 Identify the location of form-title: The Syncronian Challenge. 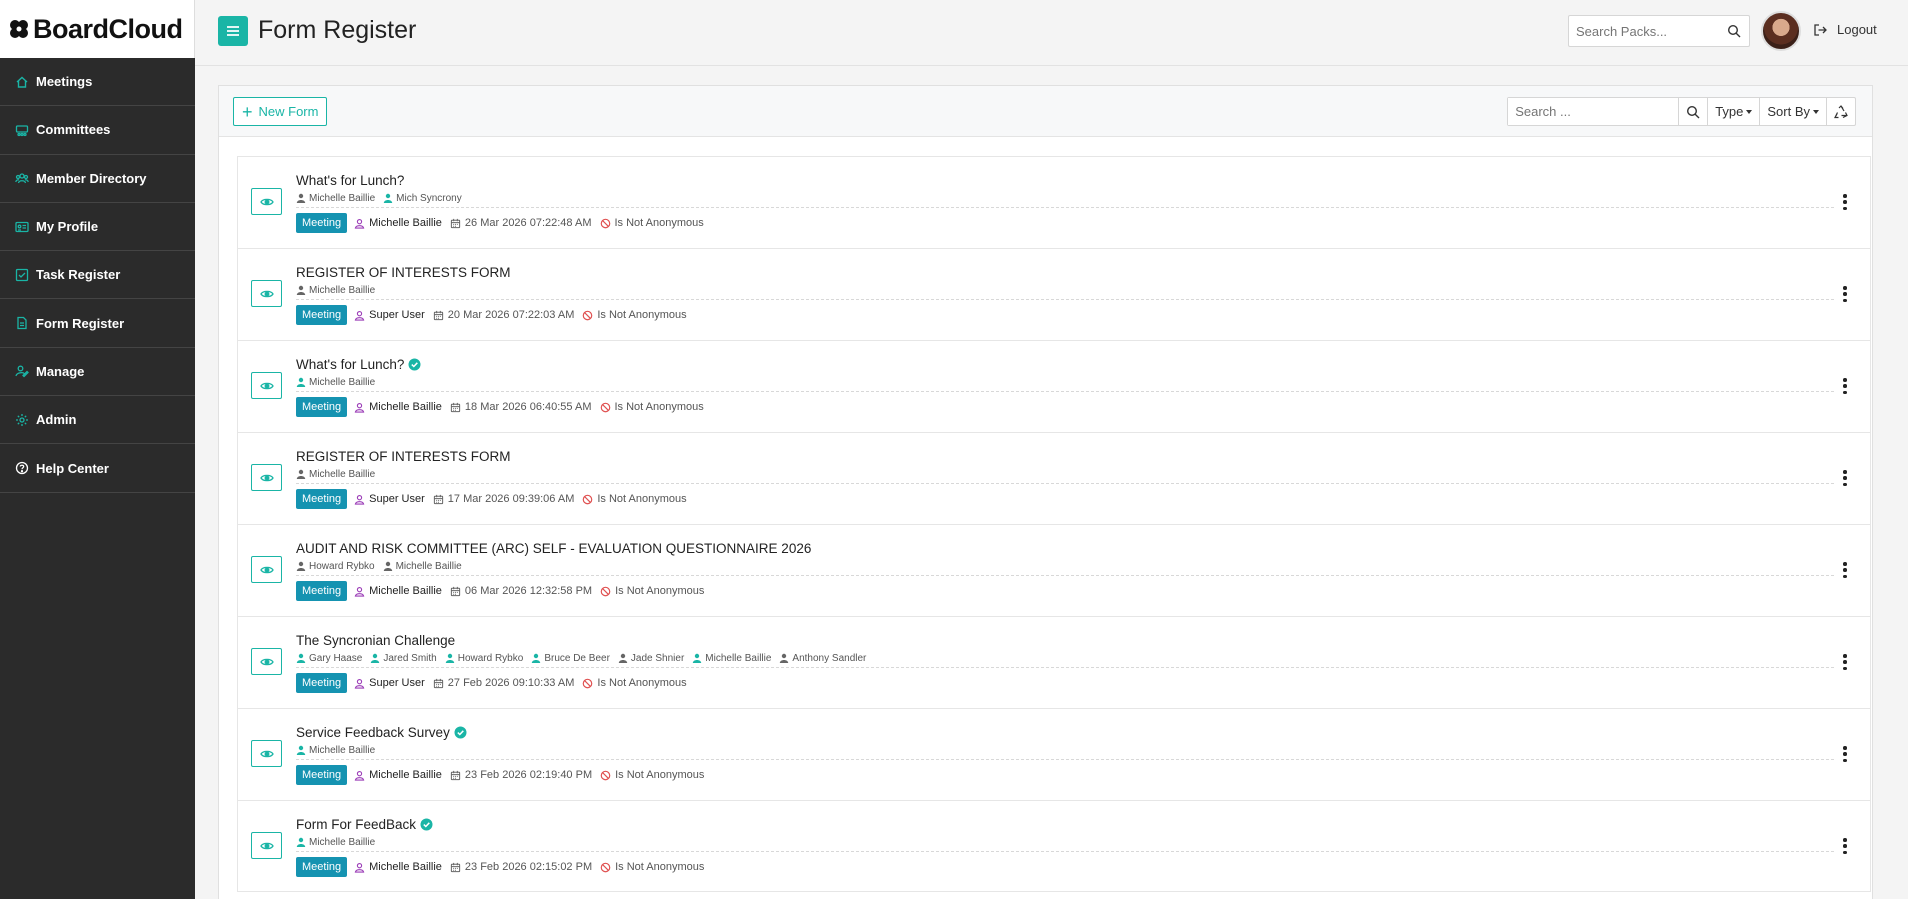
(375, 640).